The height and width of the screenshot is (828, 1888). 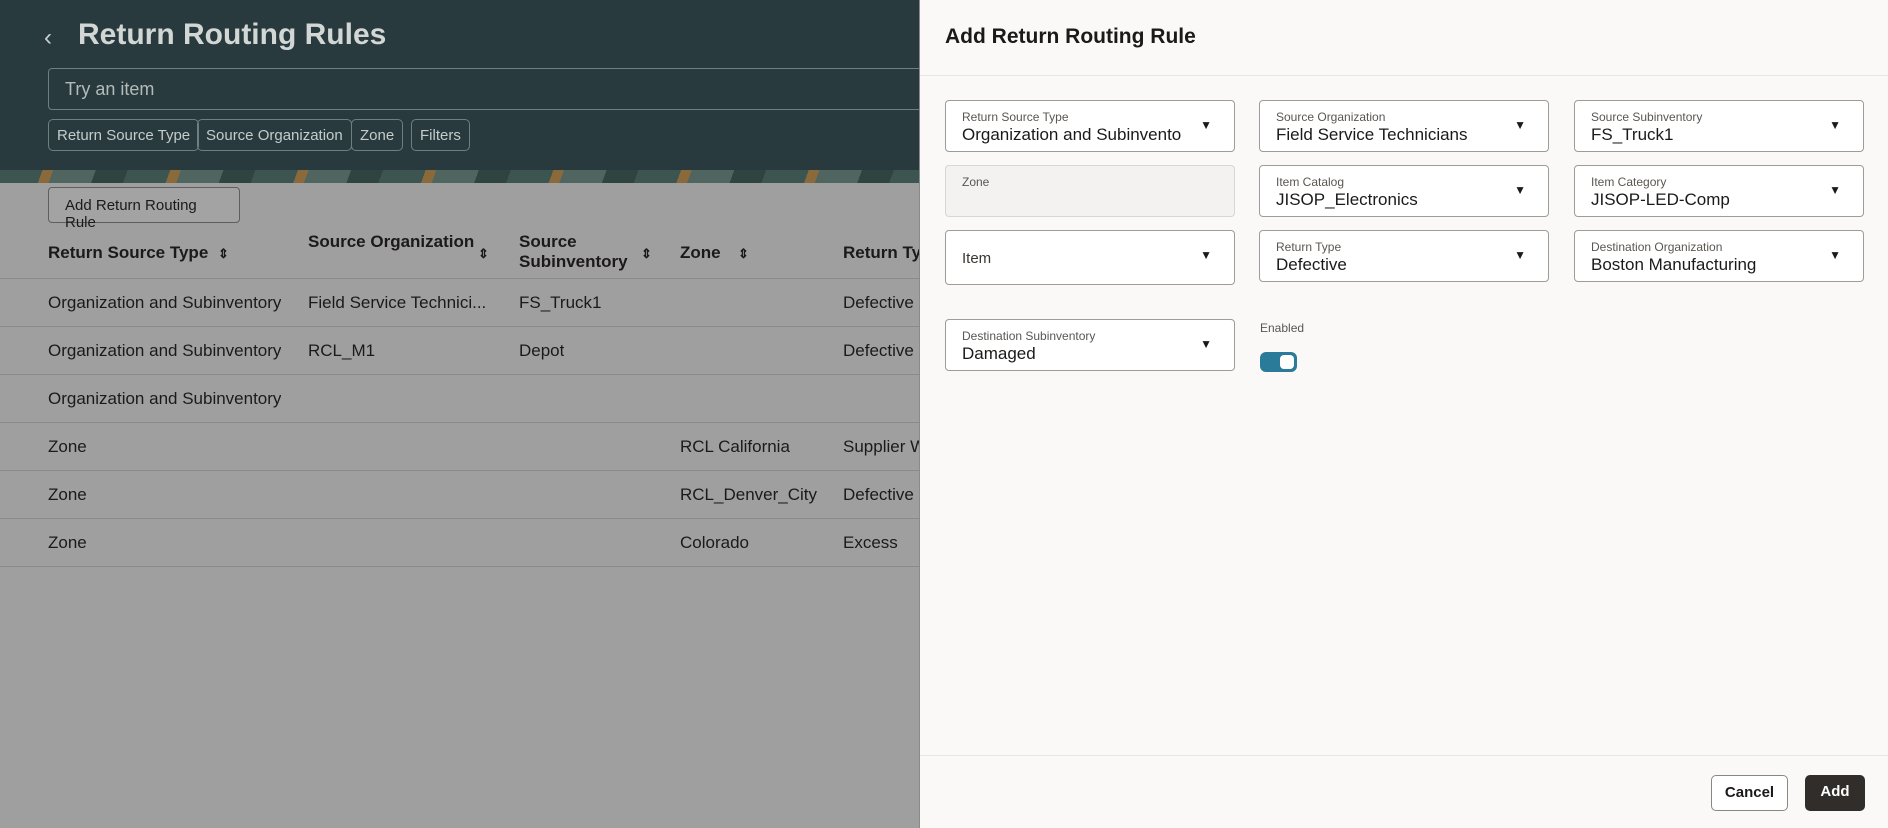 What do you see at coordinates (440, 135) in the screenshot?
I see `filter-chip-filters: Filters` at bounding box center [440, 135].